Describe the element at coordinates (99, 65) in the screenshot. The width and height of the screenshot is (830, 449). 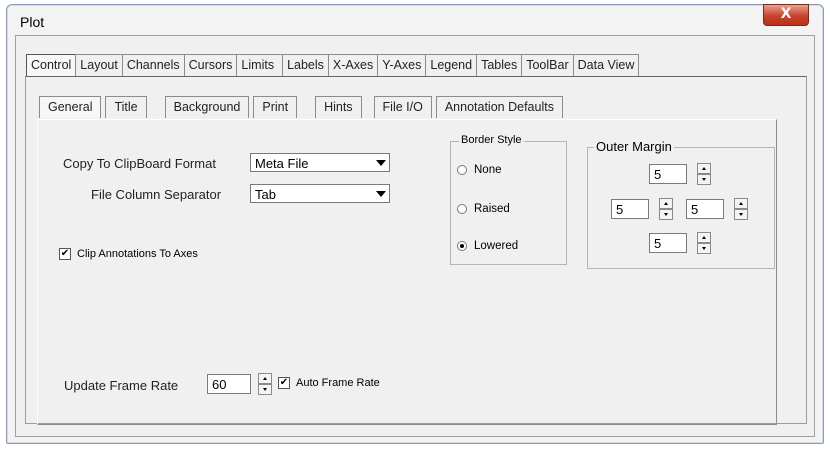
I see `tab-layout: Layout` at that location.